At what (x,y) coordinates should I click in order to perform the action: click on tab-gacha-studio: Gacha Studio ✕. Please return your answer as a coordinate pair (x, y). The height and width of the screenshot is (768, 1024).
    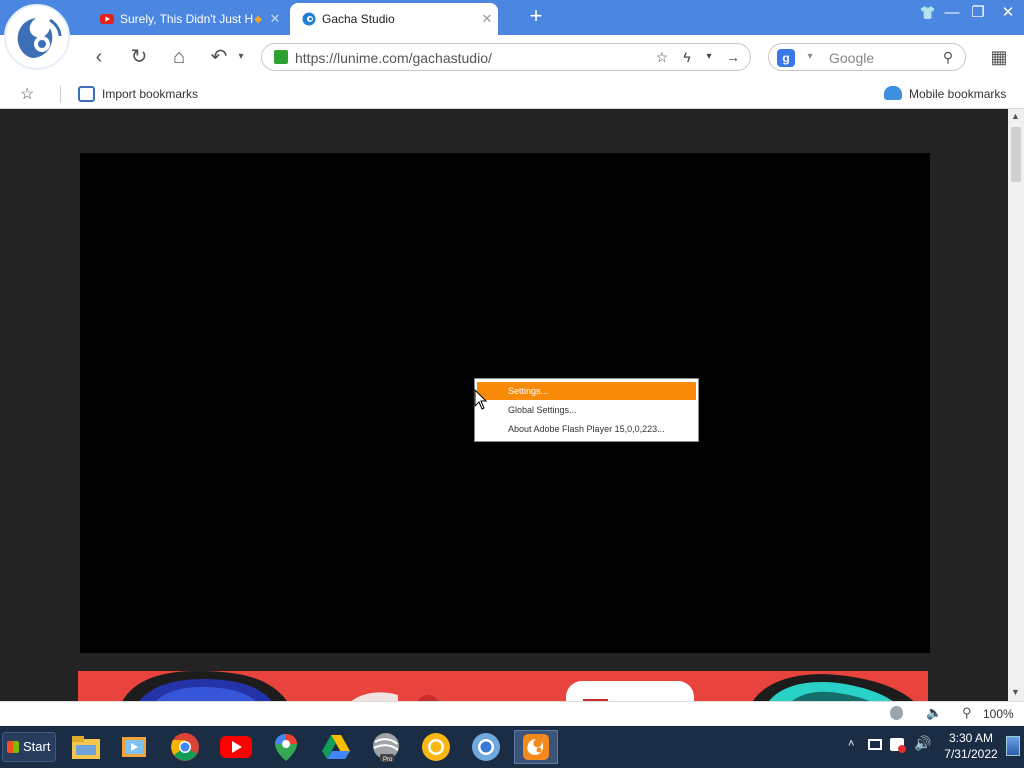
    Looking at the image, I should click on (394, 19).